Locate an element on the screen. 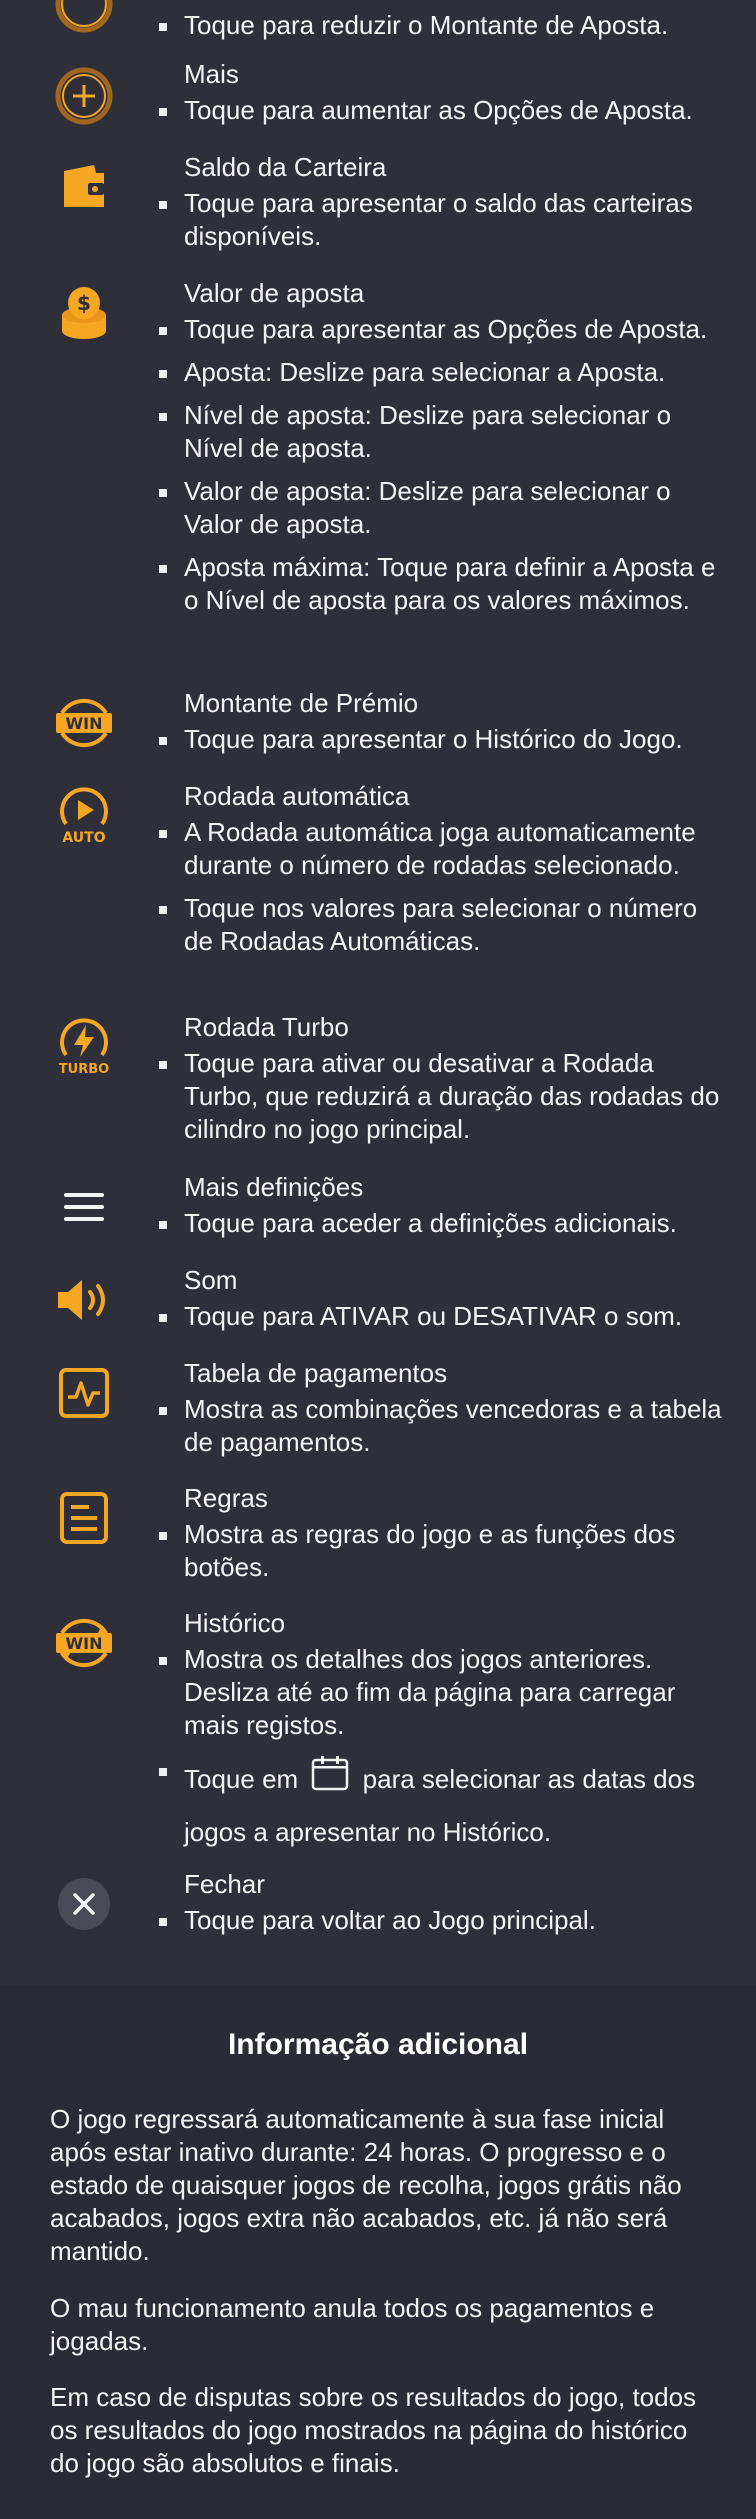  wallet-icon is located at coordinates (84, 187).